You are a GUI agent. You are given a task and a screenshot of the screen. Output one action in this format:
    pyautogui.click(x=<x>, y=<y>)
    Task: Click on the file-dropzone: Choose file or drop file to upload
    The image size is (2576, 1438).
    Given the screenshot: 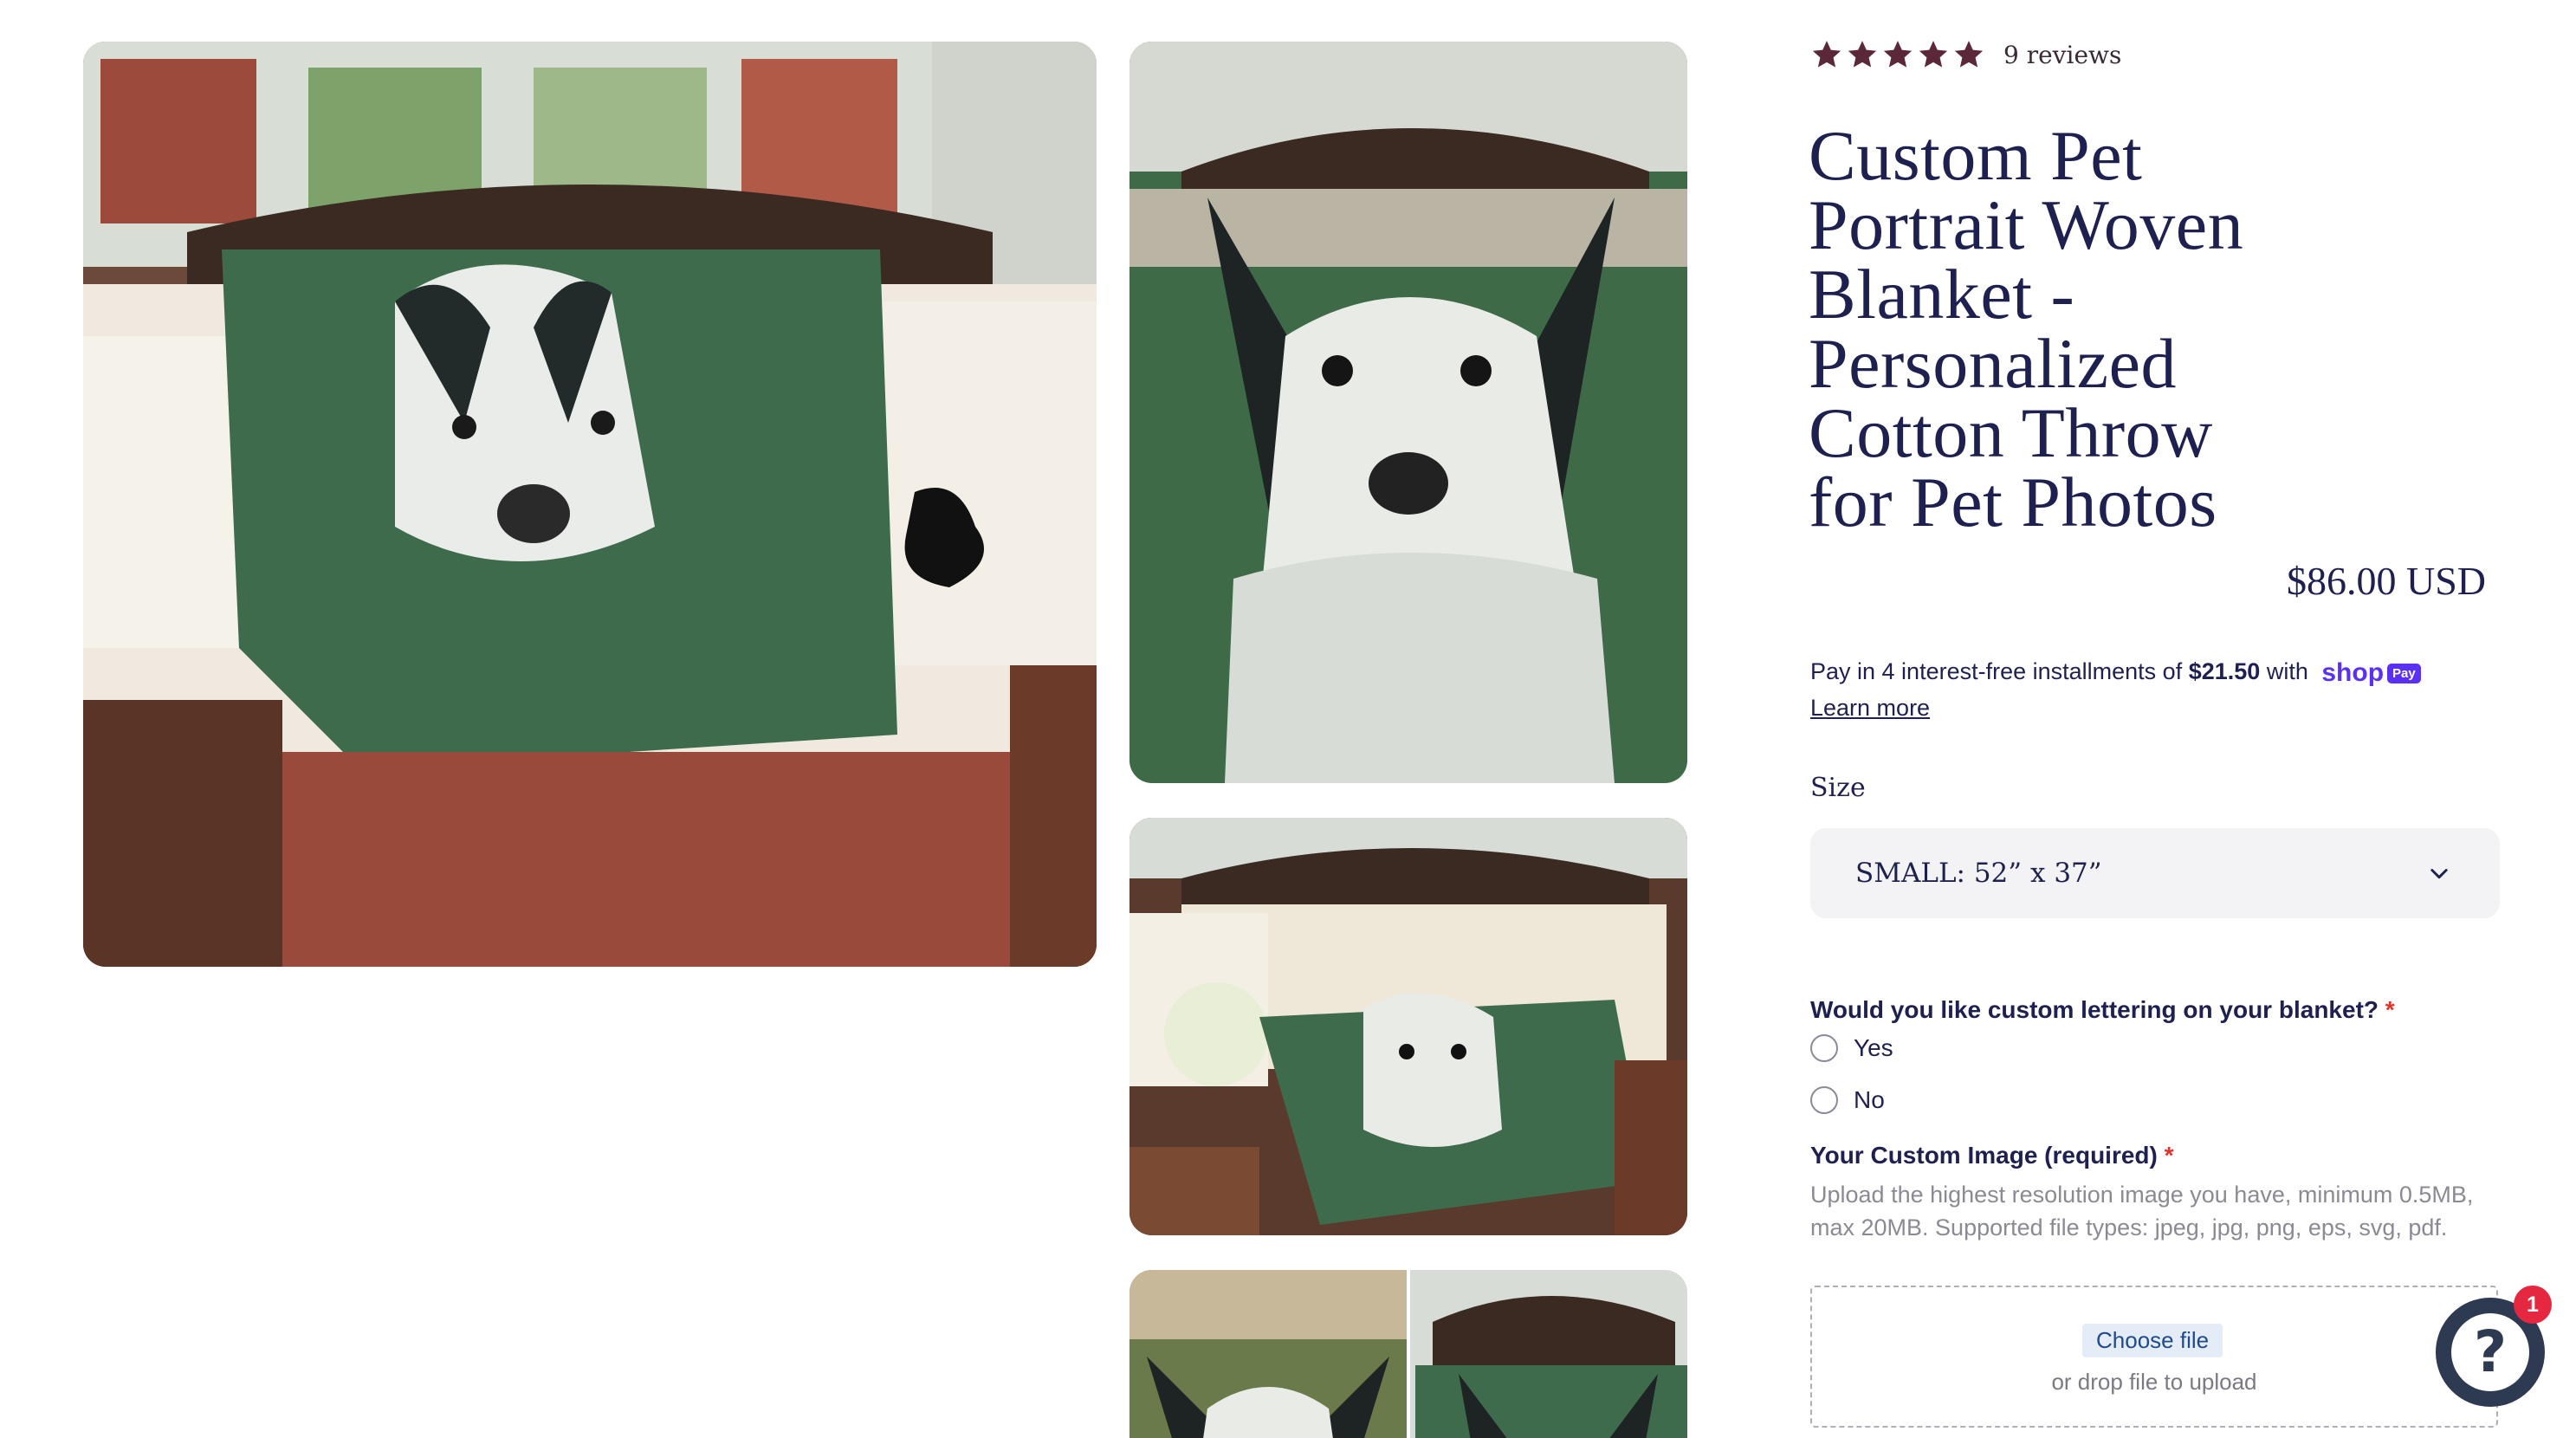 What is the action you would take?
    pyautogui.click(x=2154, y=1357)
    